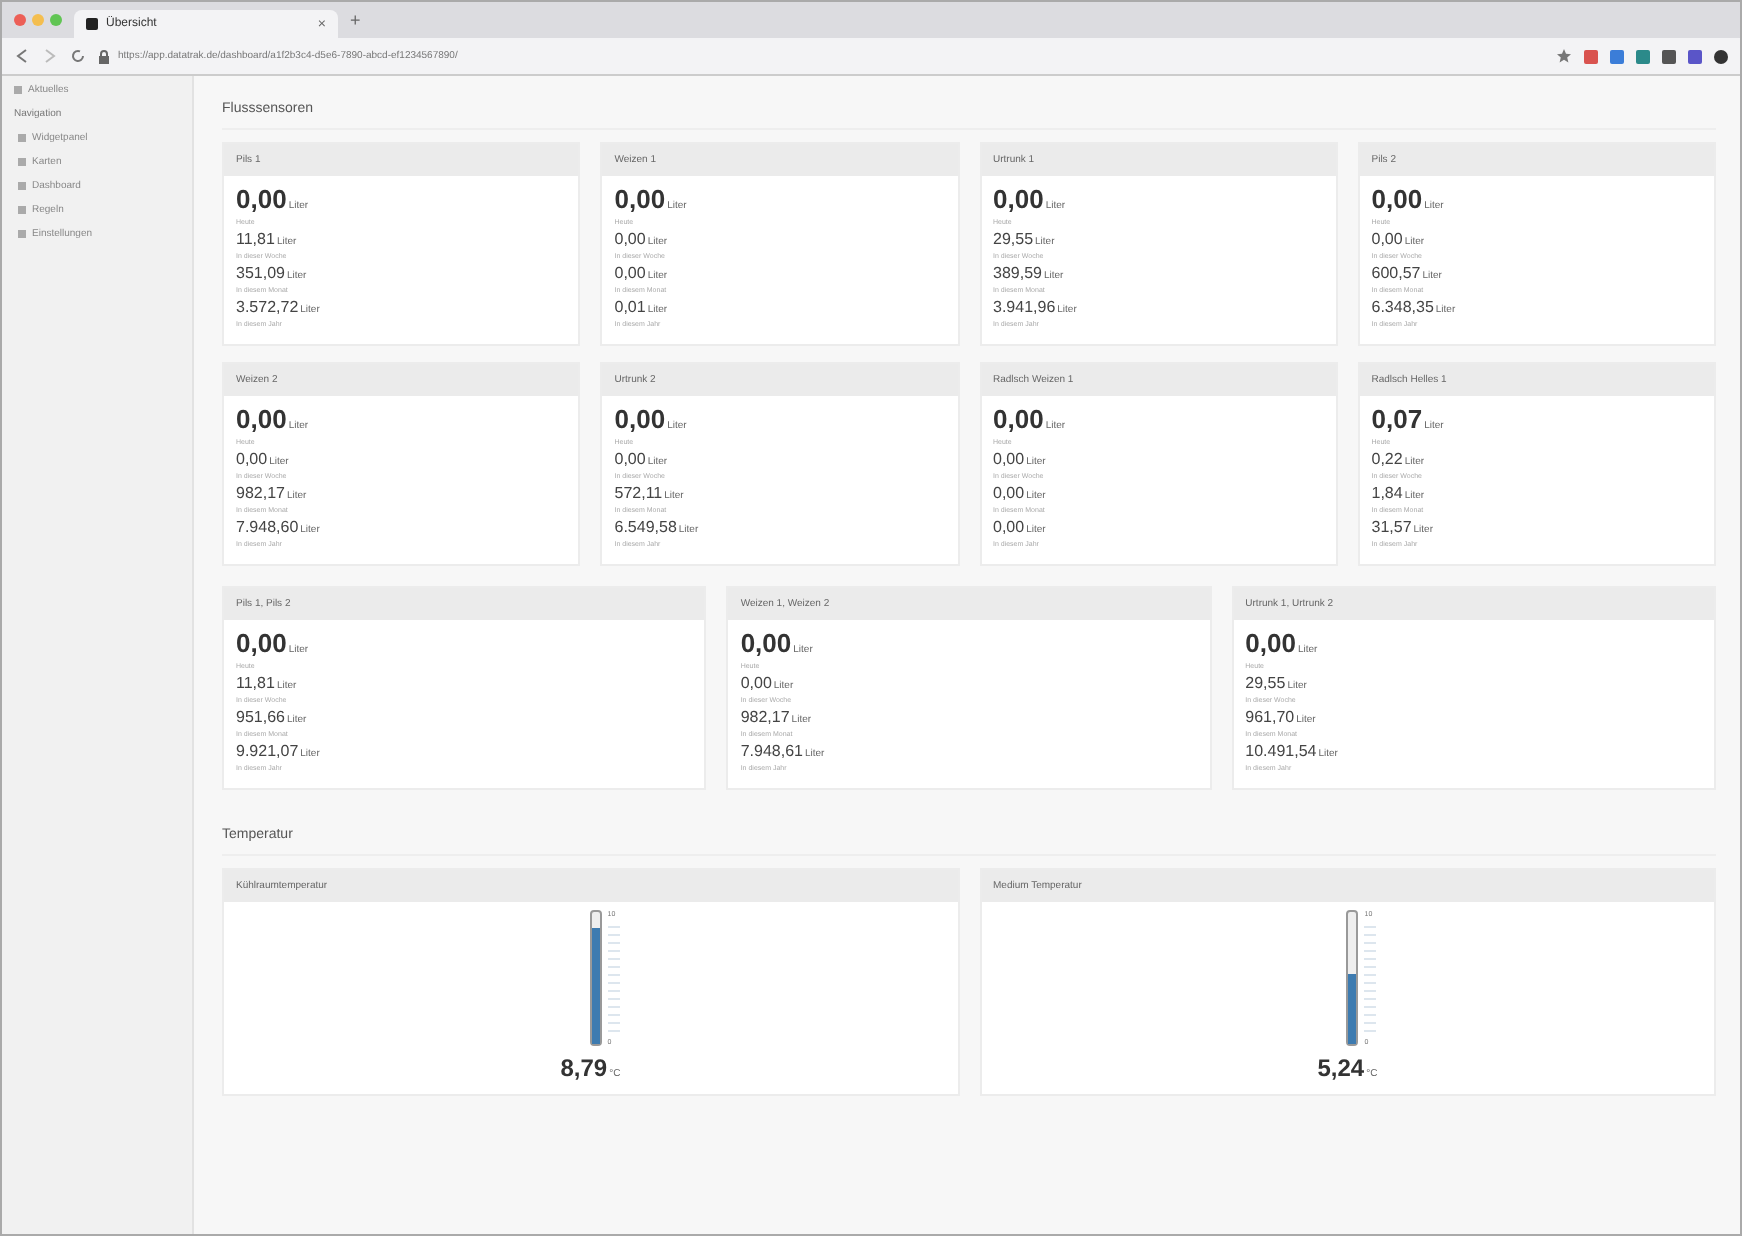 This screenshot has height=1236, width=1742. Describe the element at coordinates (1564, 56) in the screenshot. I see `star-icon` at that location.